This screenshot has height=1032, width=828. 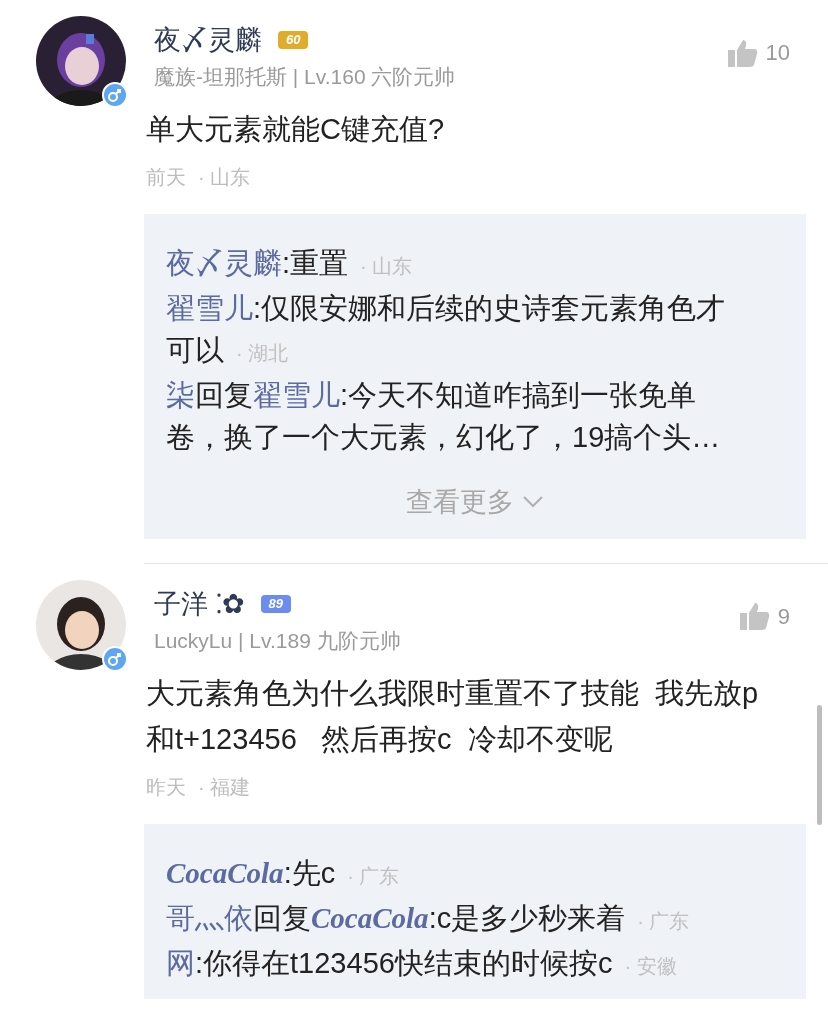 I want to click on location: · 福建, so click(x=224, y=787).